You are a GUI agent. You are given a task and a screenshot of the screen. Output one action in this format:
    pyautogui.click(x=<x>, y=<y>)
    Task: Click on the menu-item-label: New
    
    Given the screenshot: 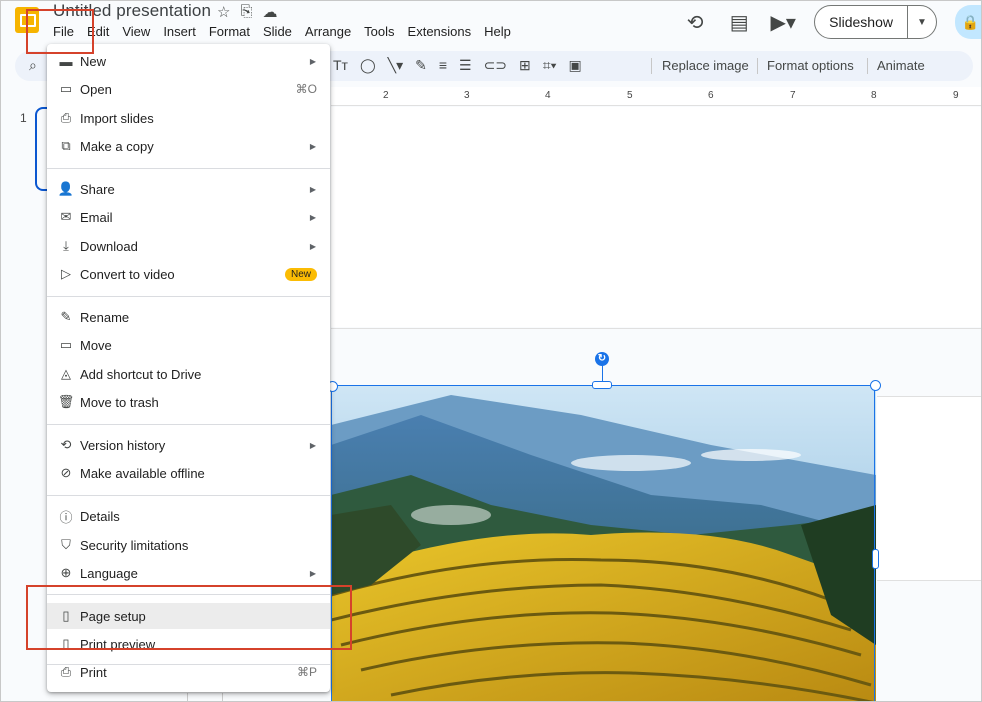 What is the action you would take?
    pyautogui.click(x=93, y=61)
    